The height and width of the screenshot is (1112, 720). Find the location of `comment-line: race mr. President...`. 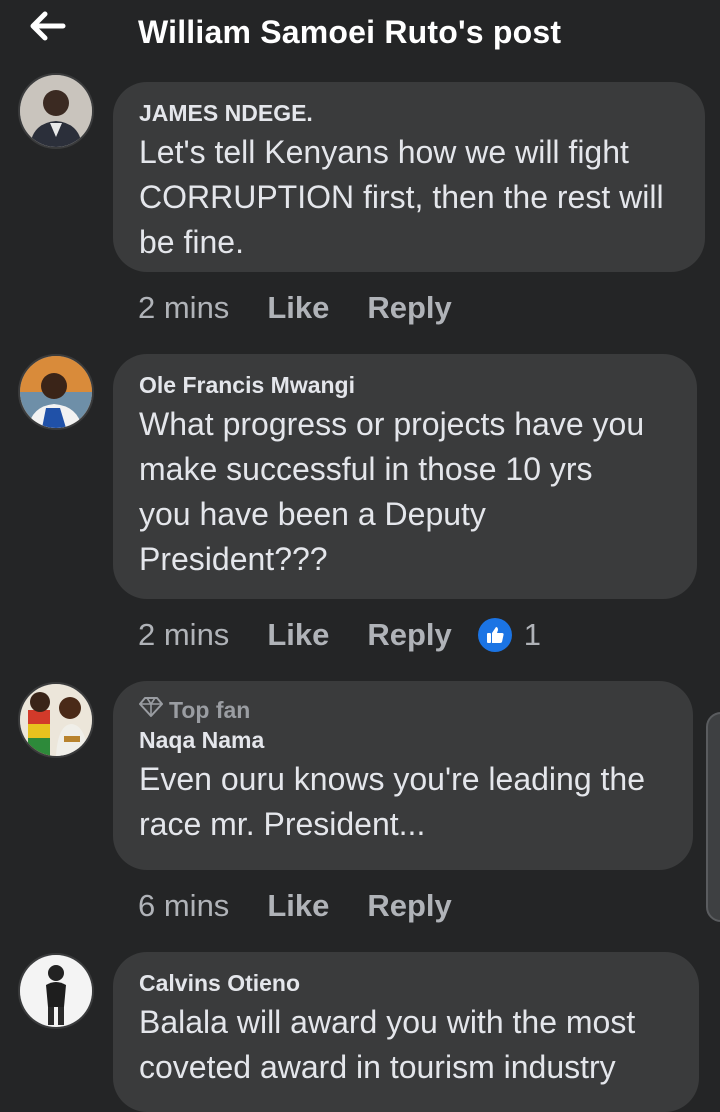

comment-line: race mr. President... is located at coordinates (282, 824).